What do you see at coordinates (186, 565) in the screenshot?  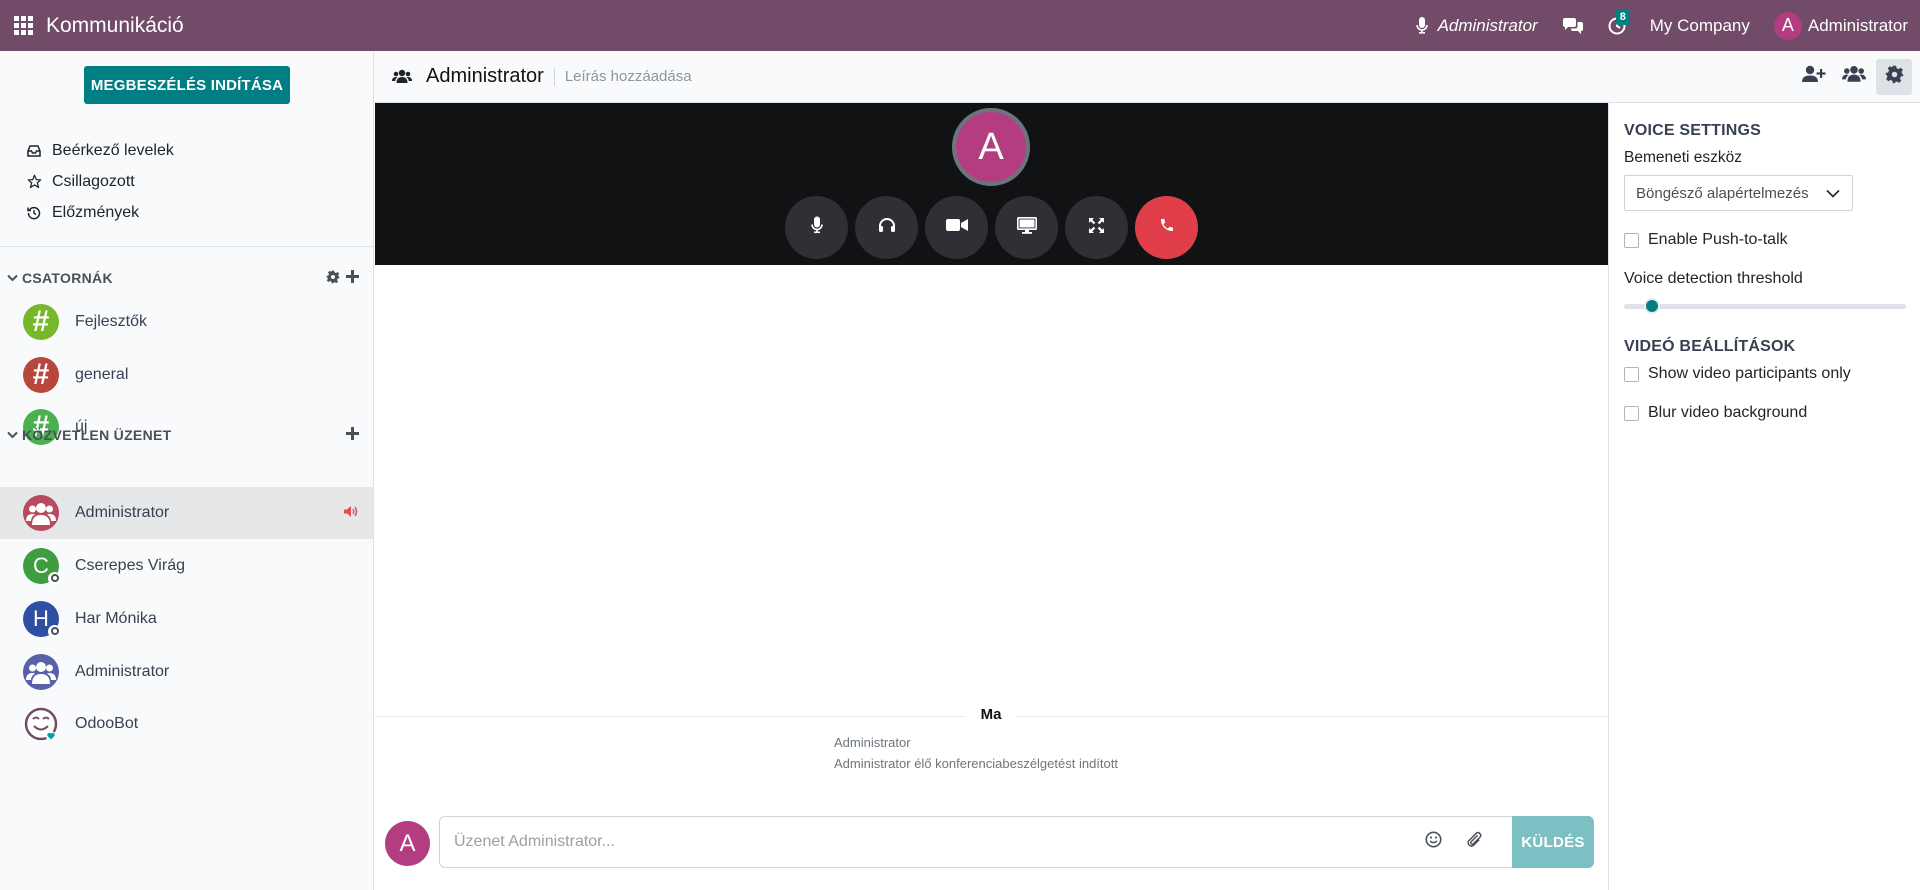 I see `dm-item-cserepes-virag: C Cserepes Virág` at bounding box center [186, 565].